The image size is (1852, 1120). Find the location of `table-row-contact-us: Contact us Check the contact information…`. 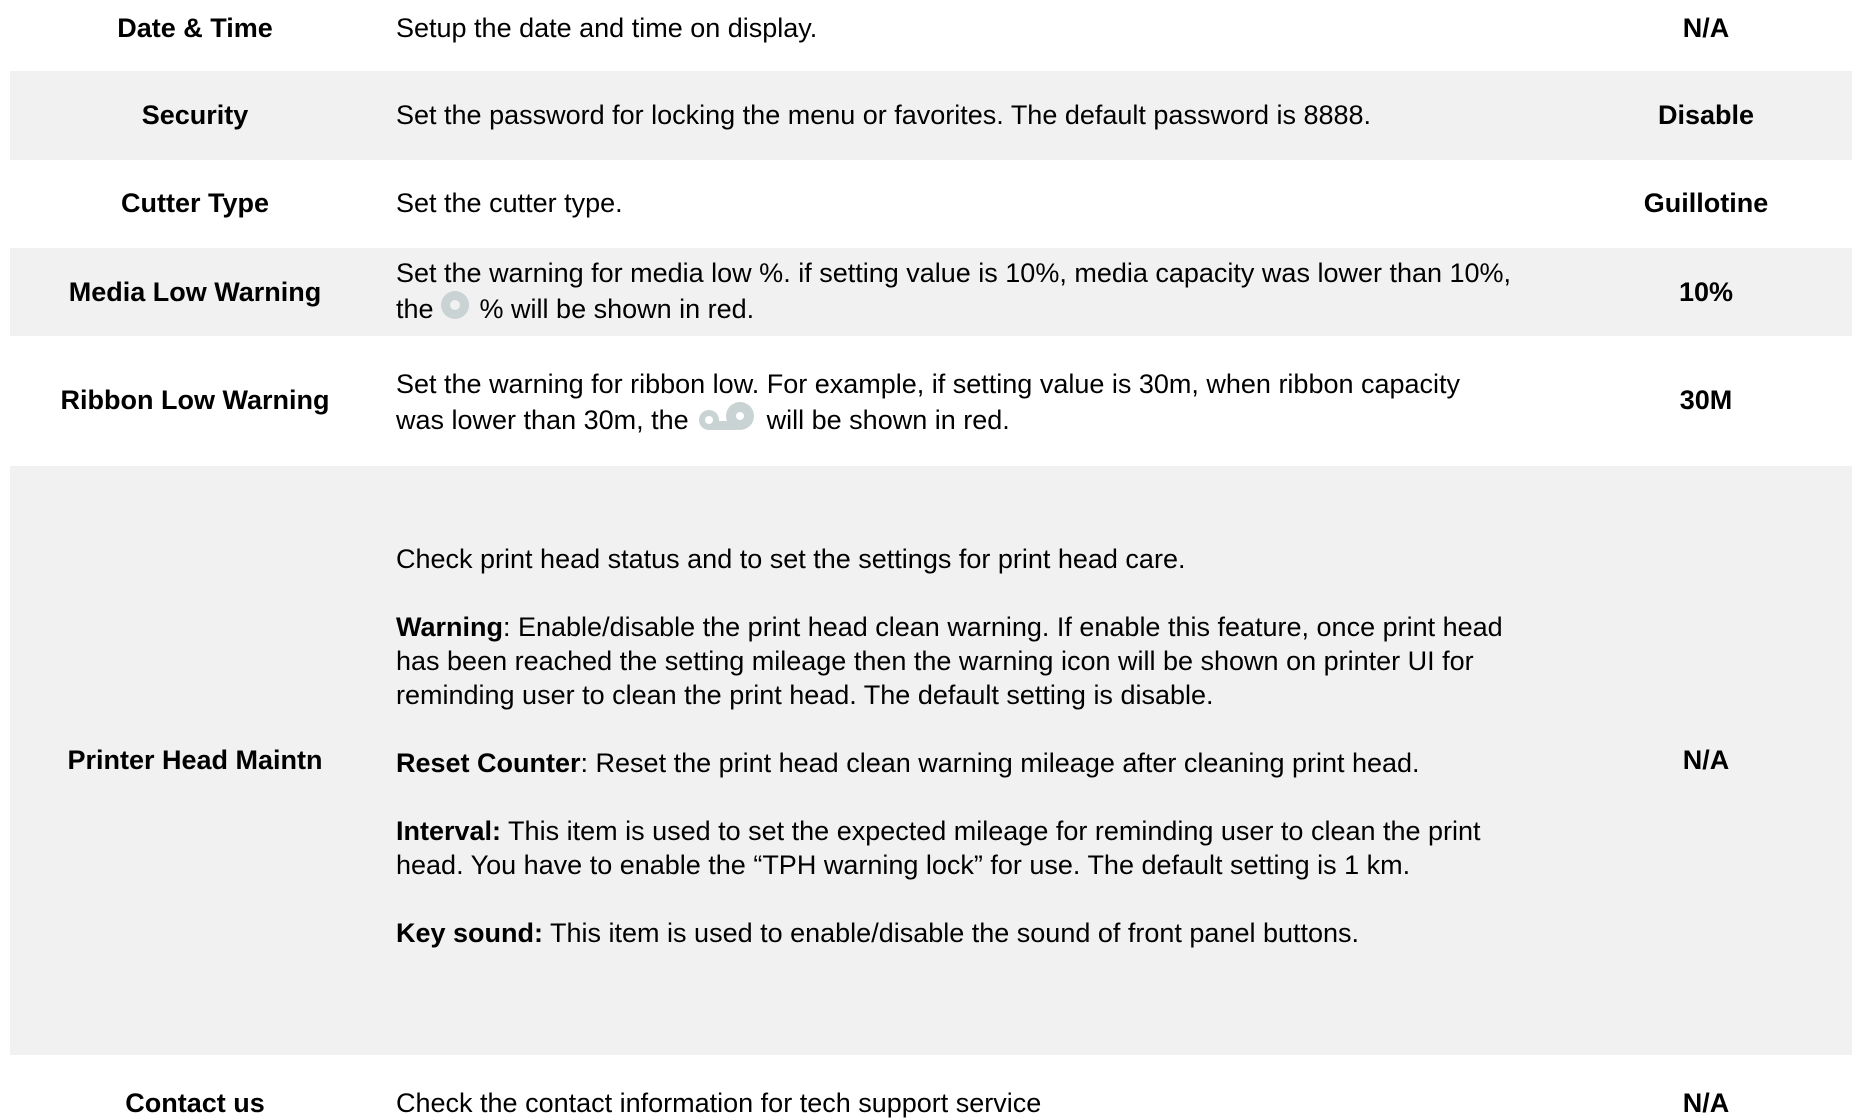

table-row-contact-us: Contact us Check the contact information… is located at coordinates (931, 1087).